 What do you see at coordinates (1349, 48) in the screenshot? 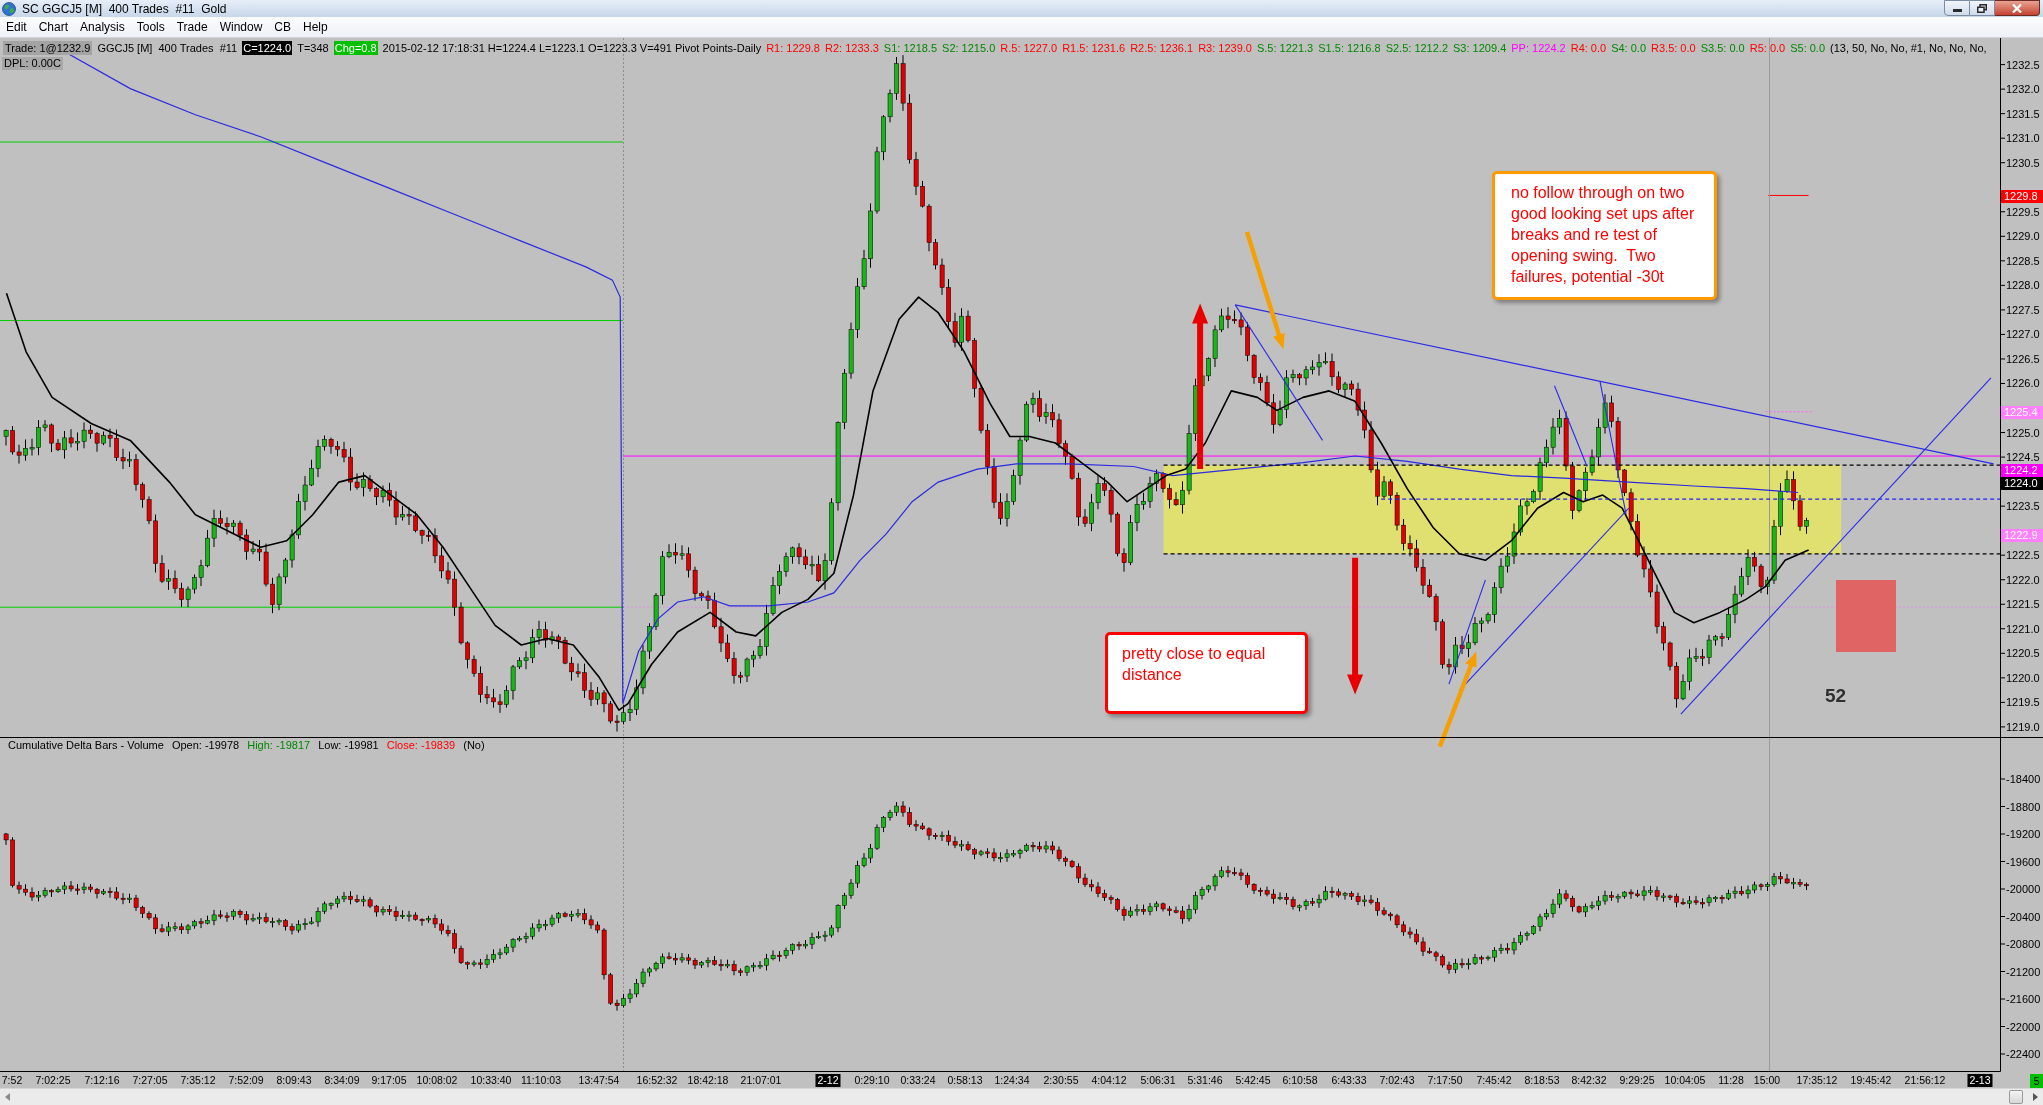
I see `pivot-level-text: S1.5: 1216.8` at bounding box center [1349, 48].